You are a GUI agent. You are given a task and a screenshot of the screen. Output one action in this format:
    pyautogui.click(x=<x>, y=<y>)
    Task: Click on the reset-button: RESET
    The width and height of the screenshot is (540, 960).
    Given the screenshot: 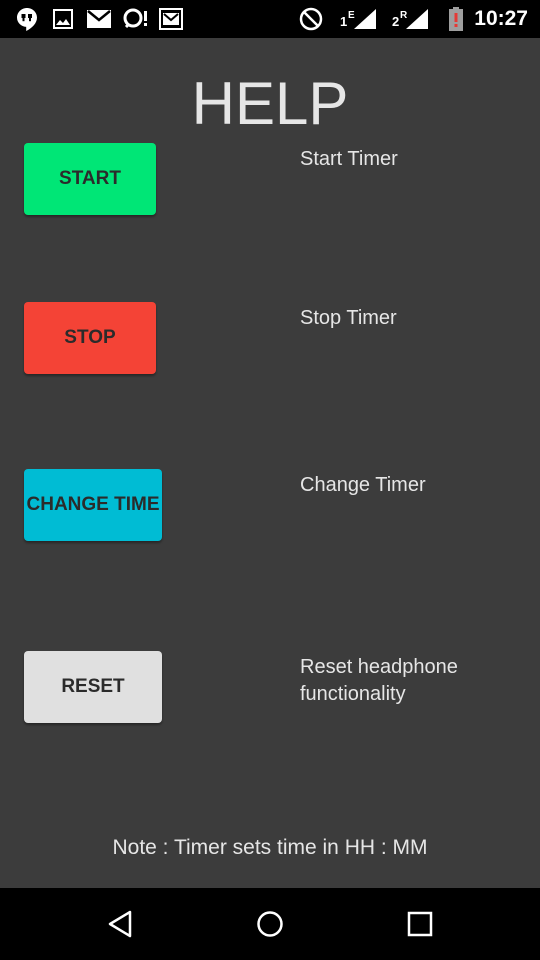 What is the action you would take?
    pyautogui.click(x=93, y=687)
    